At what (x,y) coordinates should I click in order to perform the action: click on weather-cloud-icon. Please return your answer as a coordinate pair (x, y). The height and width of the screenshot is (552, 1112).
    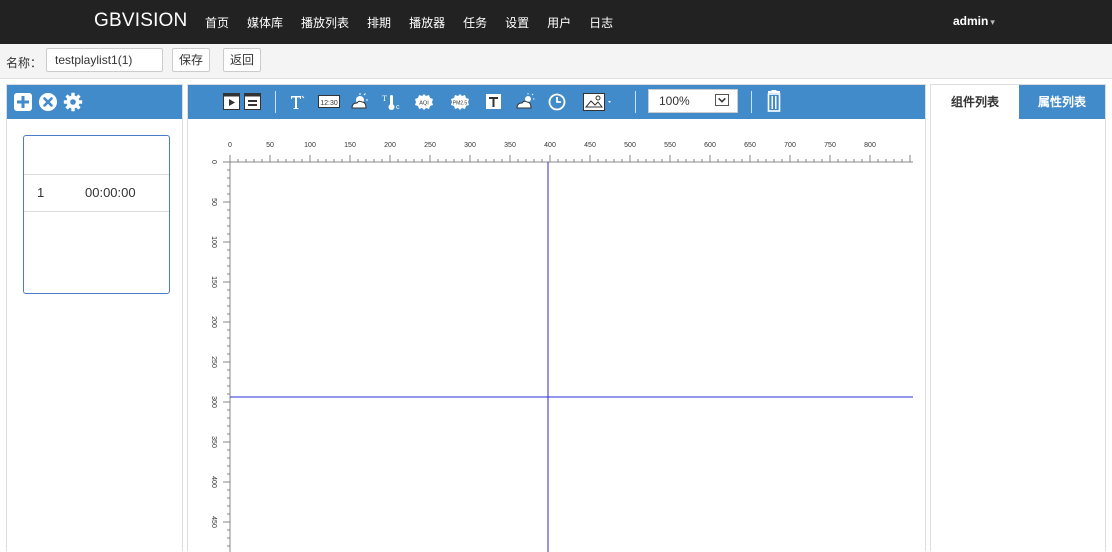
    Looking at the image, I should click on (525, 102).